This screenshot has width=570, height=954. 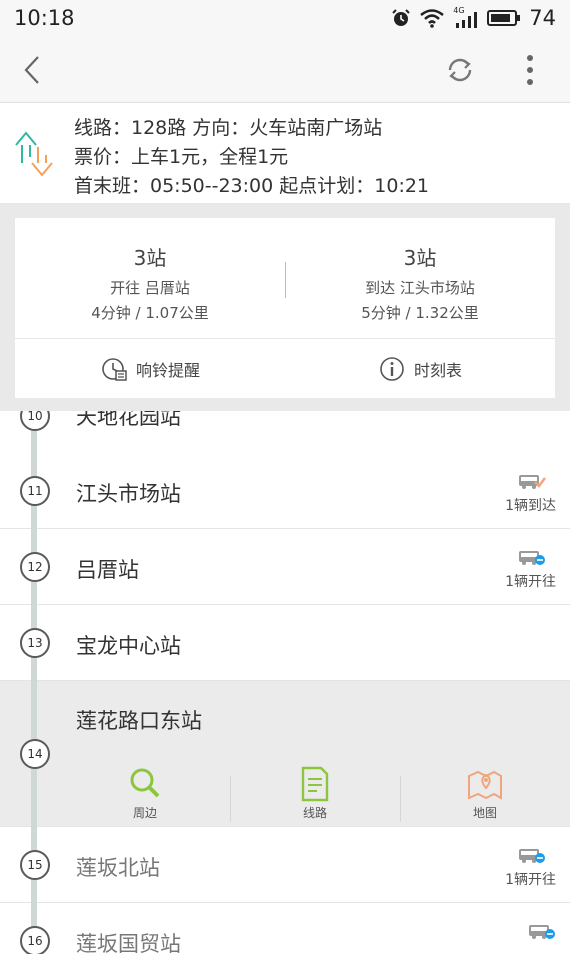 I want to click on stop-name: 莲坂国贸站, so click(x=128, y=943).